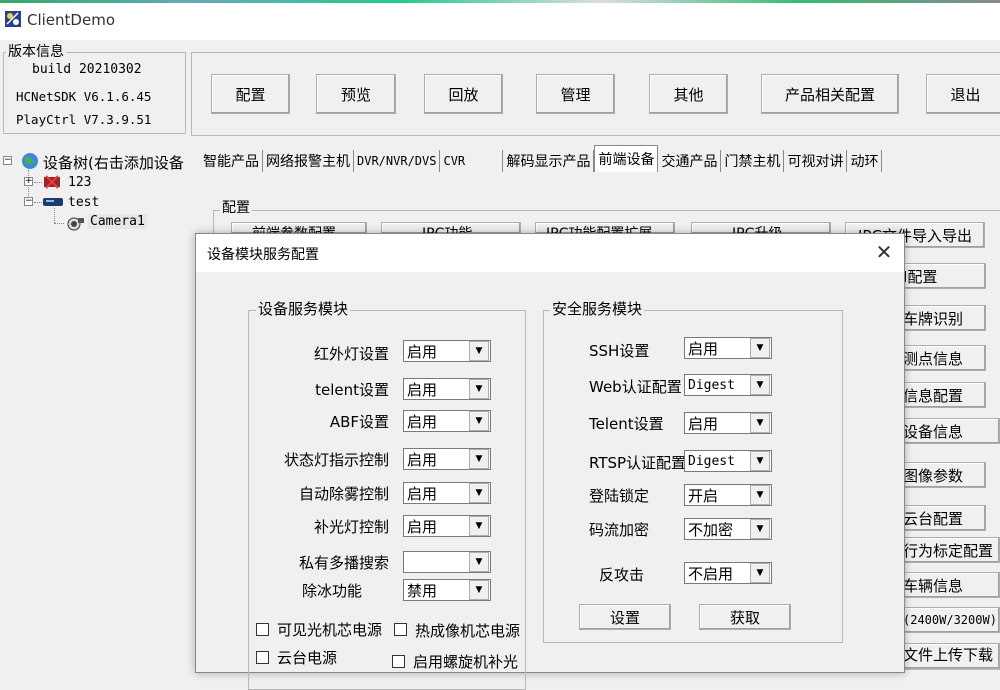  Describe the element at coordinates (865, 161) in the screenshot. I see `tab-dynamic-environment: 动环` at that location.